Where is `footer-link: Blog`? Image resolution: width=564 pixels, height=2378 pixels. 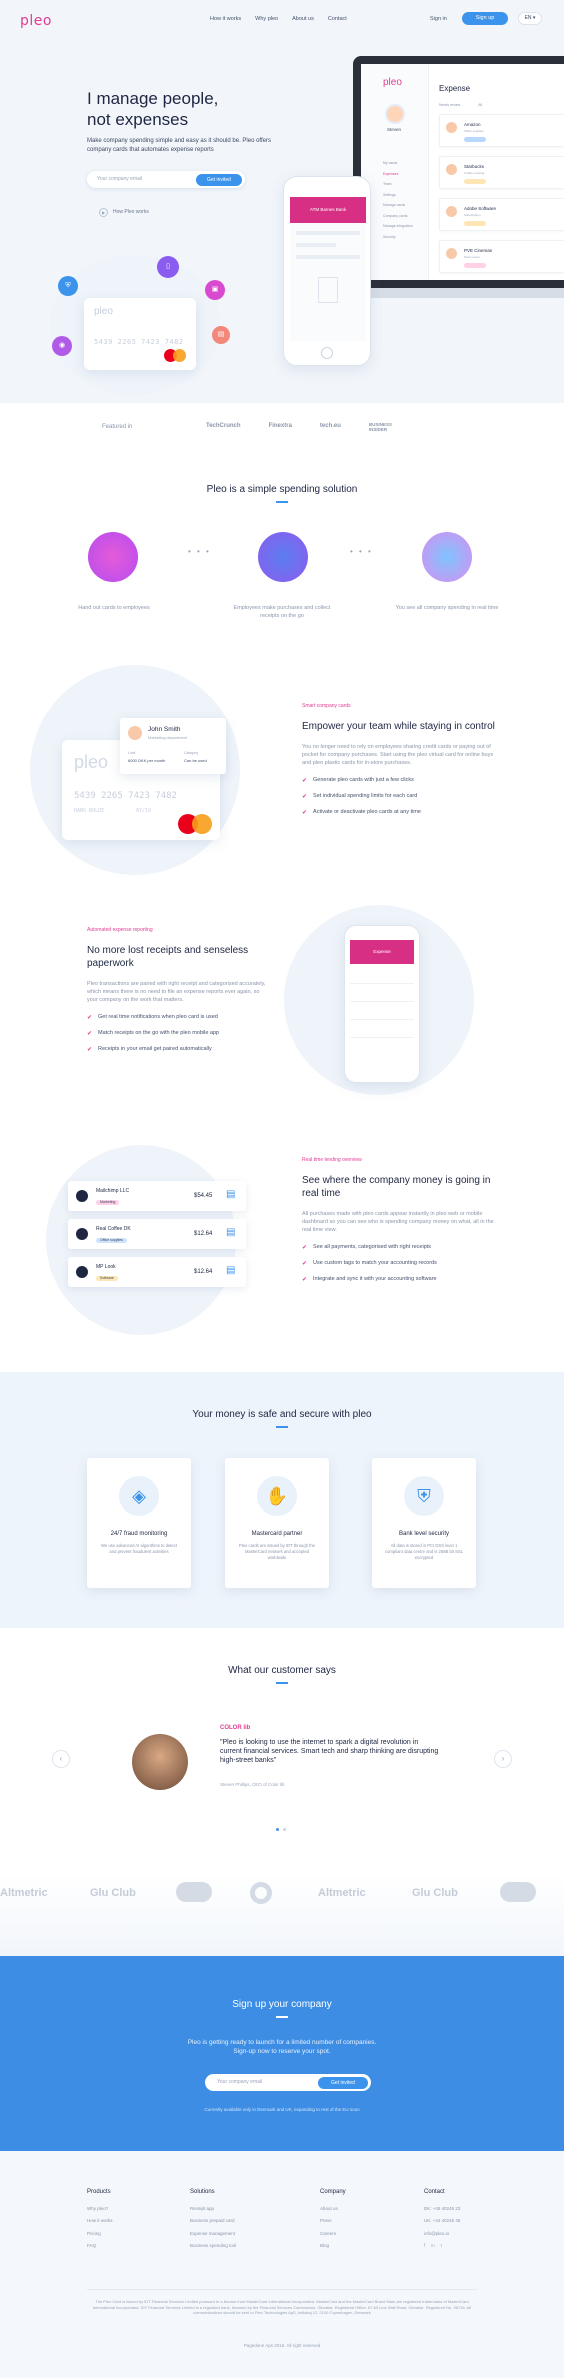 footer-link: Blog is located at coordinates (333, 2246).